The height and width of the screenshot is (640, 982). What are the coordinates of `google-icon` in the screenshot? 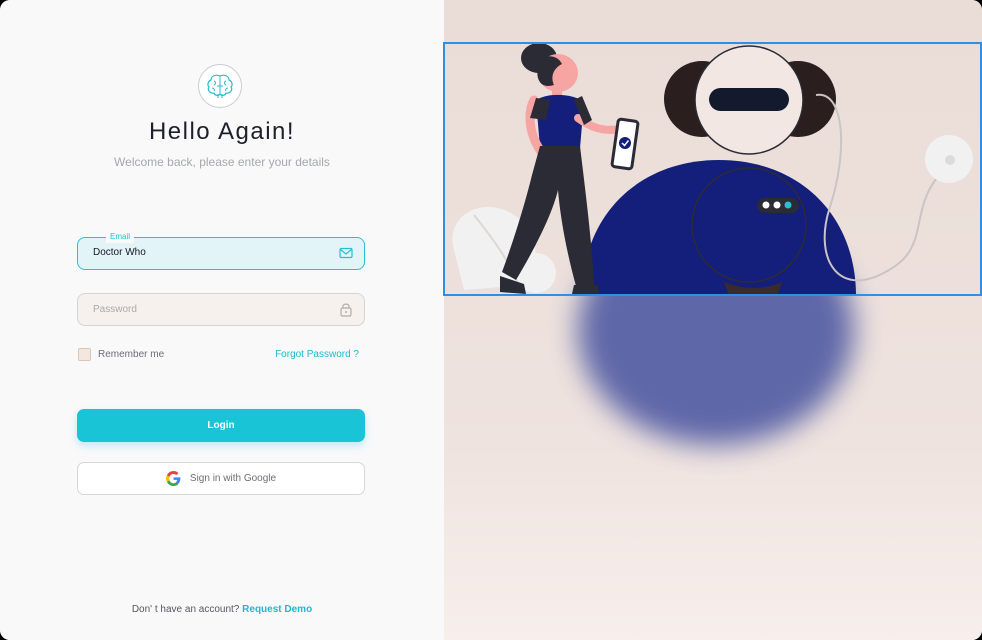 It's located at (173, 478).